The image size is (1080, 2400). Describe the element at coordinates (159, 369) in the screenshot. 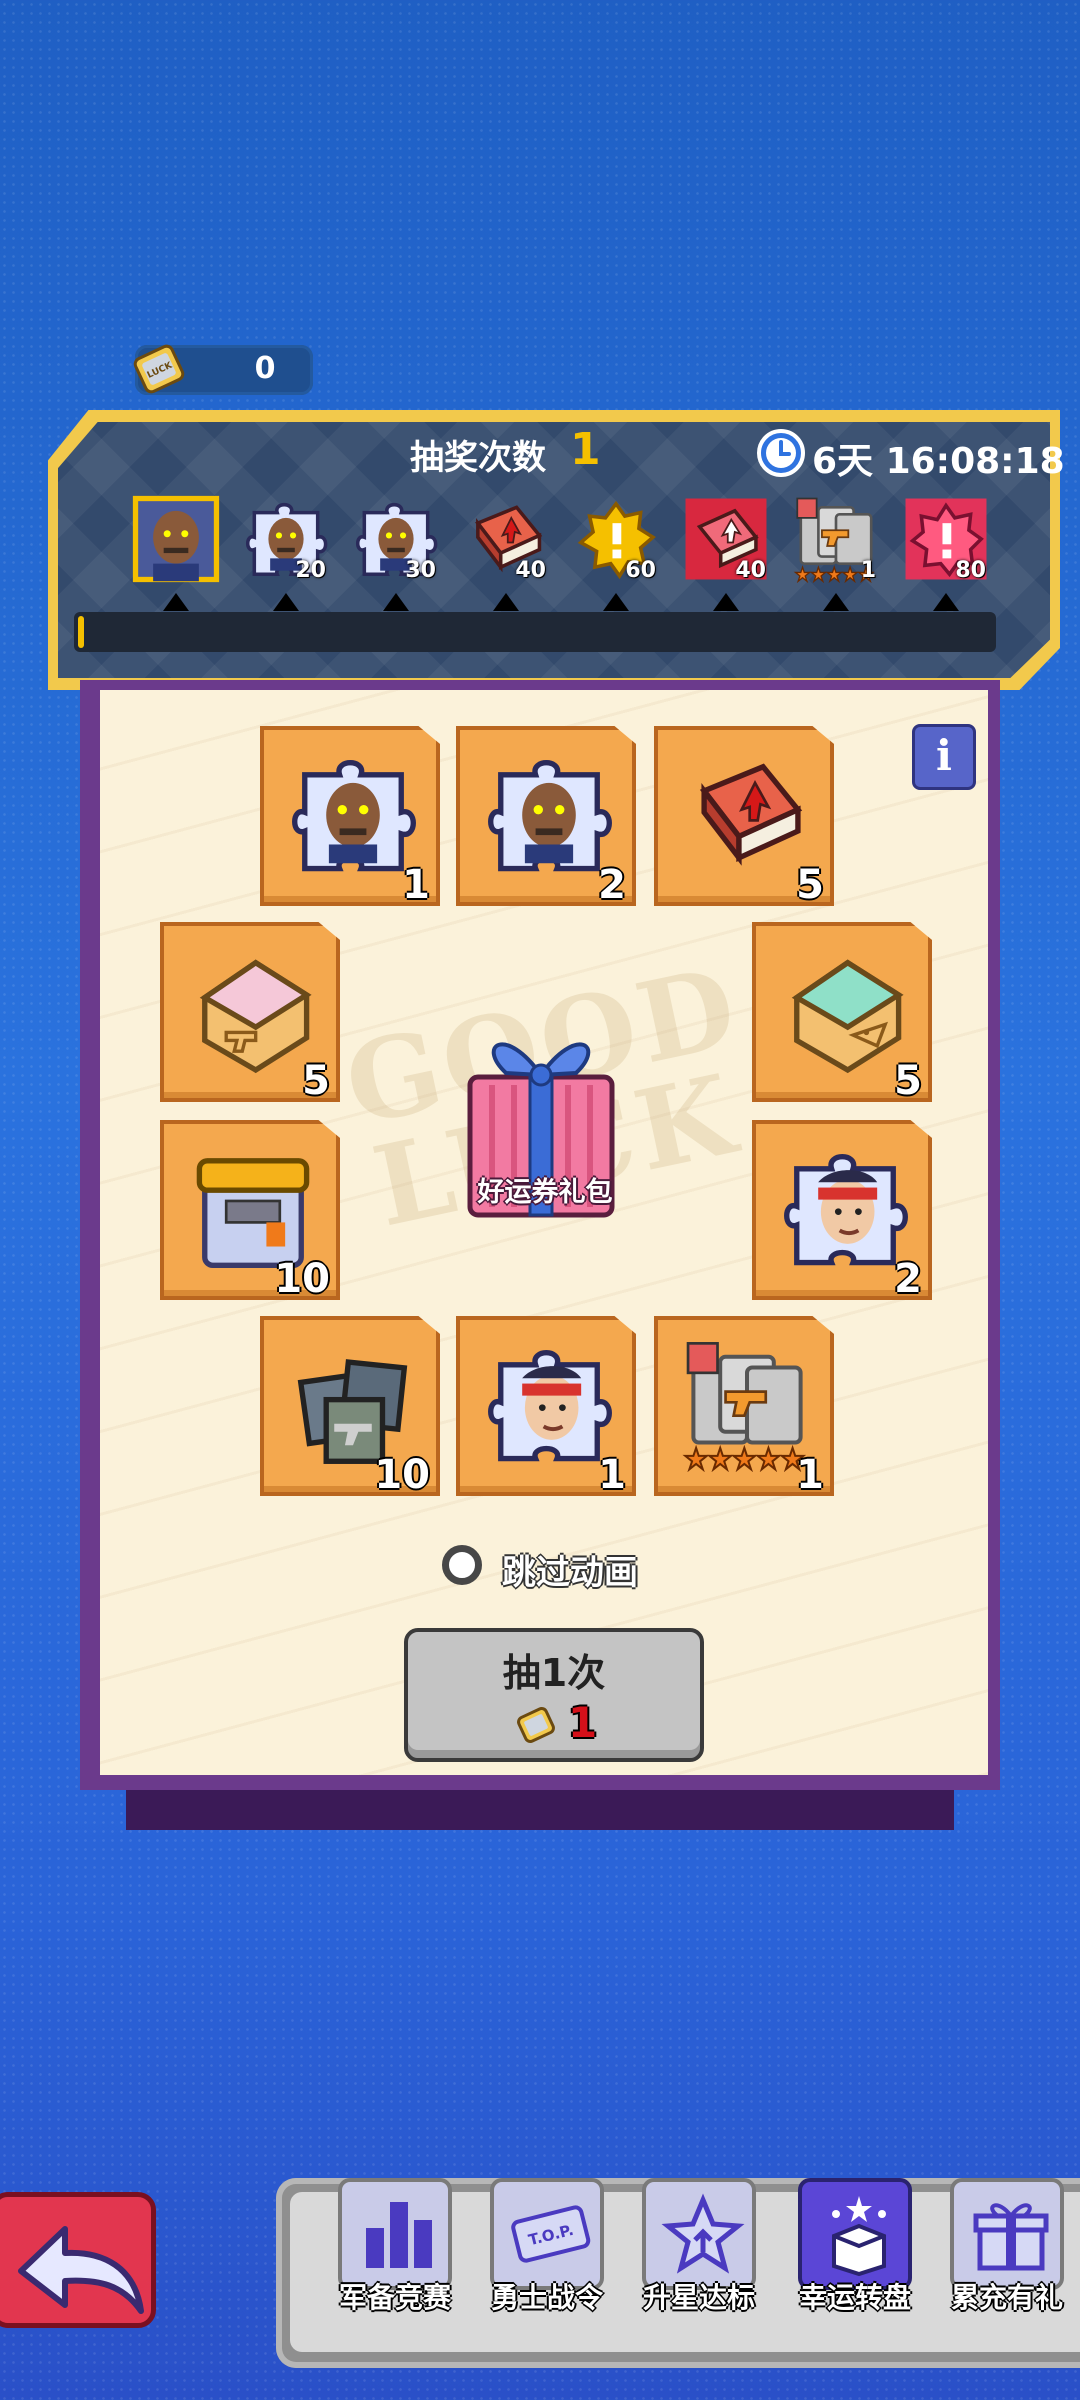

I see `ticket-icon: LUCK` at that location.